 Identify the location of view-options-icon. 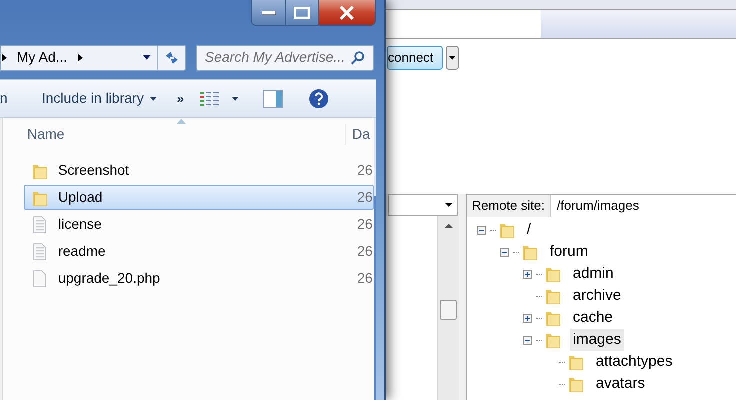
(210, 98).